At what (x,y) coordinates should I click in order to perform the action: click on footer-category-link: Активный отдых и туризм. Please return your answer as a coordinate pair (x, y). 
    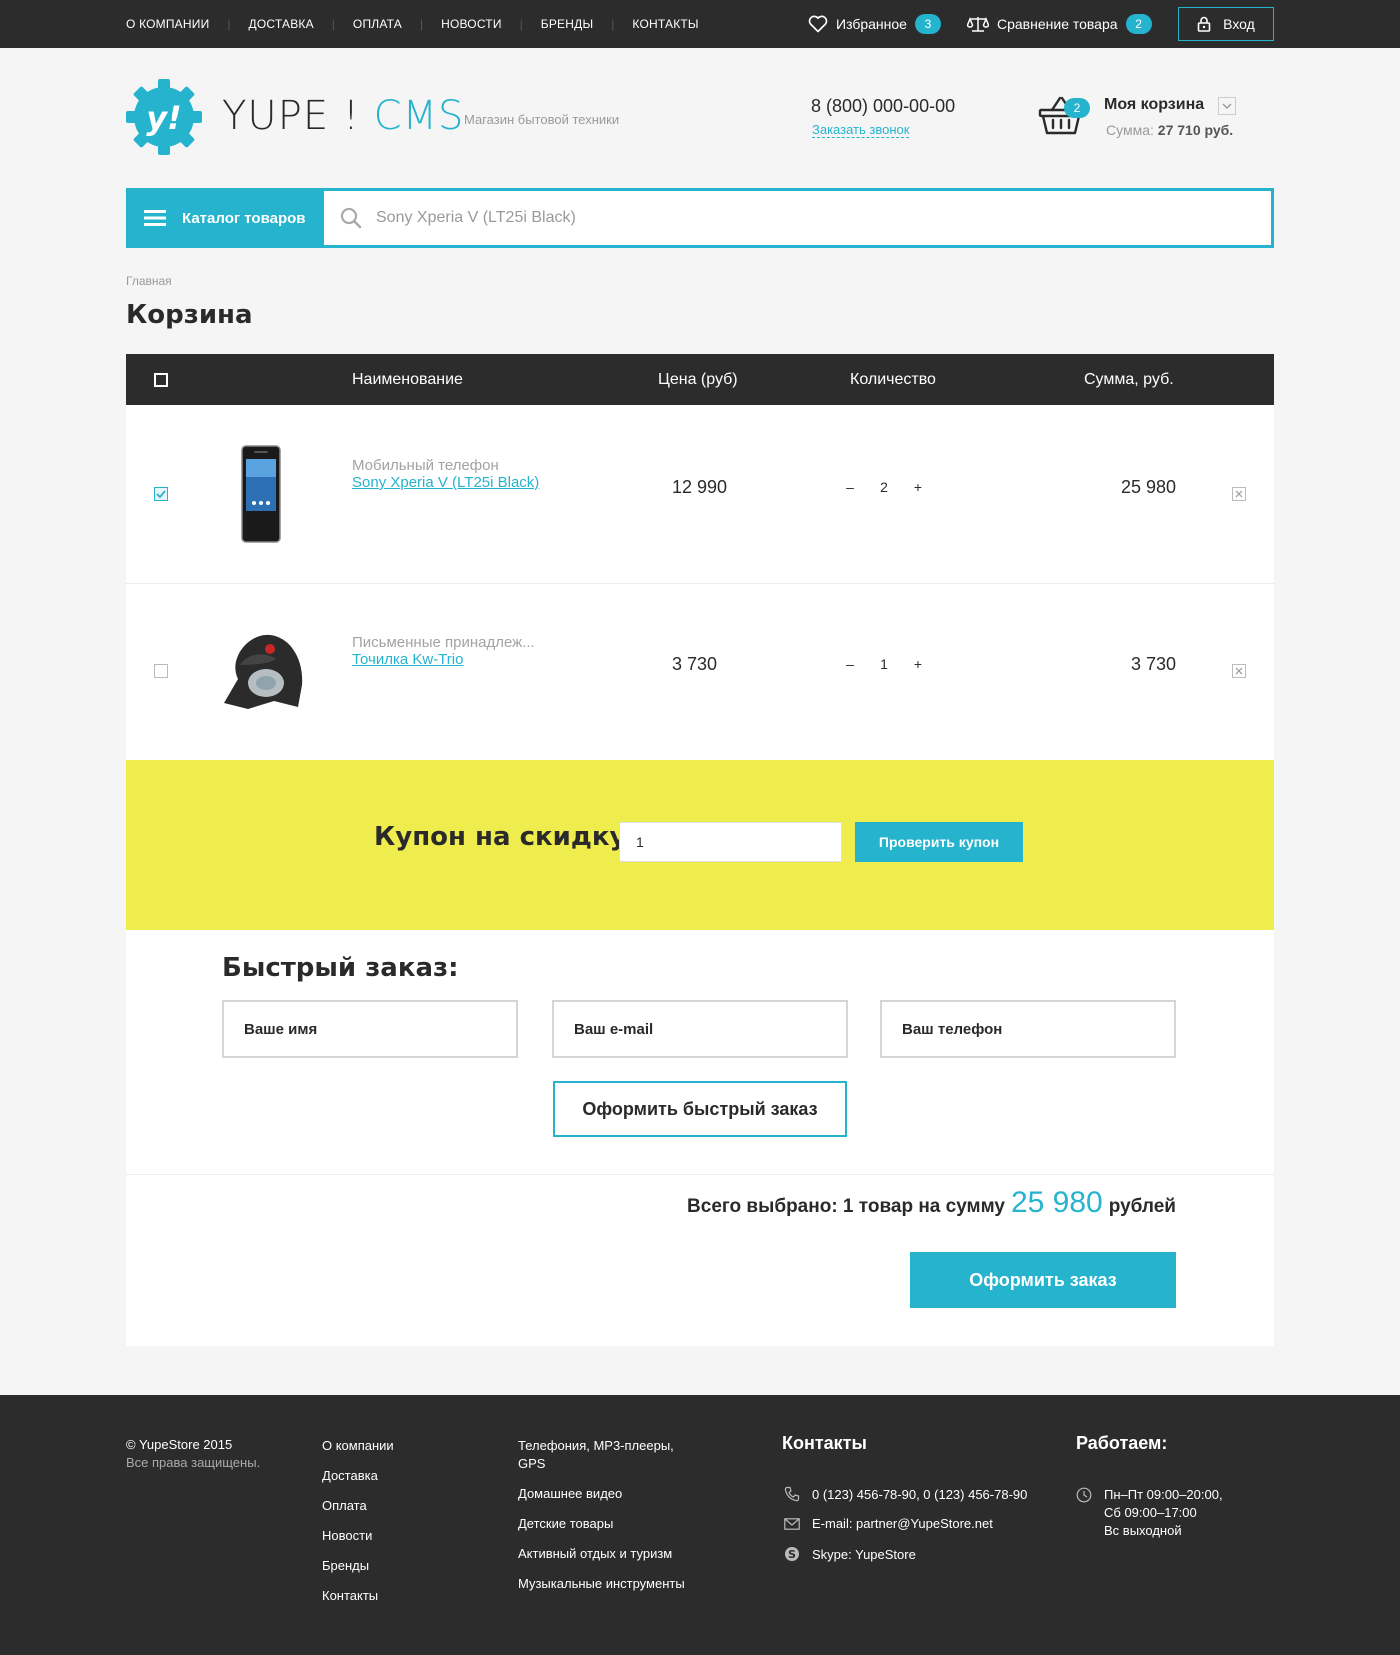
    Looking at the image, I should click on (603, 1554).